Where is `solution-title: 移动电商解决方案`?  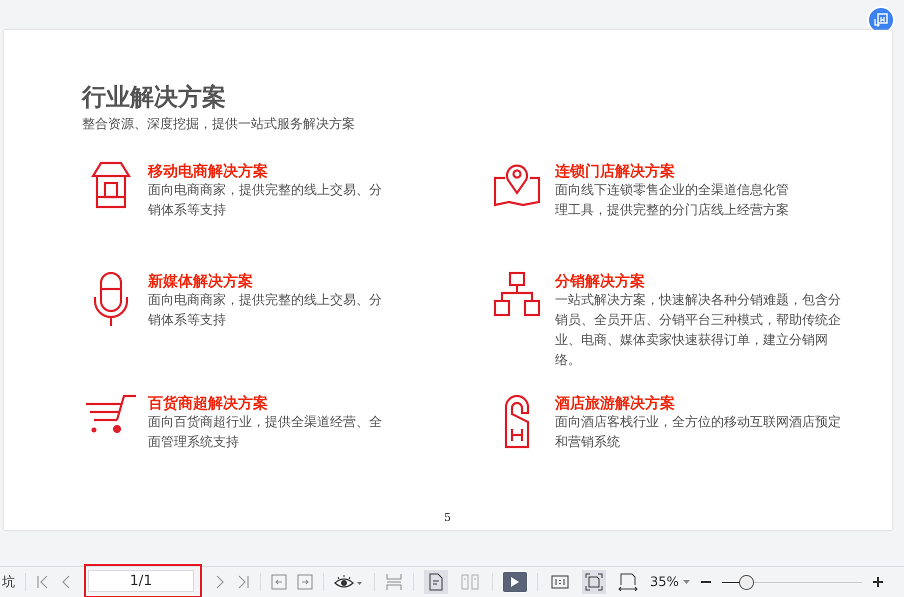 solution-title: 移动电商解决方案 is located at coordinates (208, 171).